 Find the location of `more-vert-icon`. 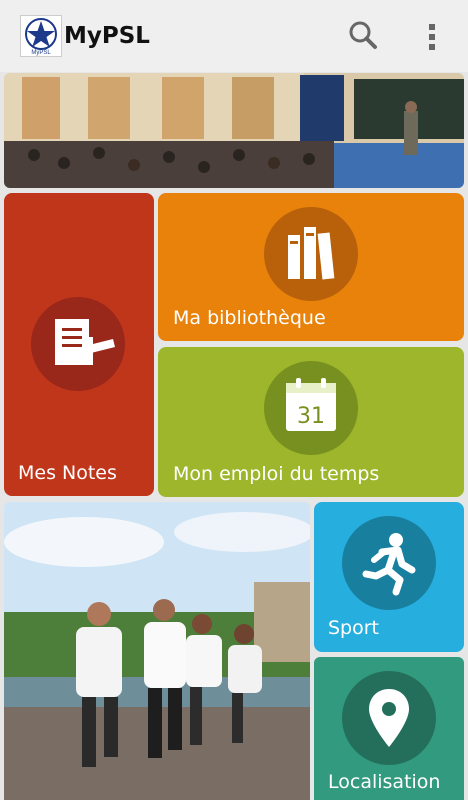

more-vert-icon is located at coordinates (432, 37).